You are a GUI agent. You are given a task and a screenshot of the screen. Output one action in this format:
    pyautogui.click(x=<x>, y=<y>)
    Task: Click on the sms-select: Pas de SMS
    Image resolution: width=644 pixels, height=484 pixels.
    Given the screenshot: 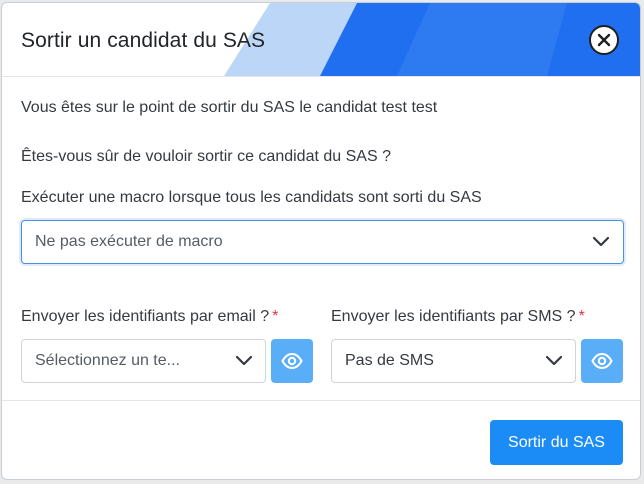 What is the action you would take?
    pyautogui.click(x=453, y=361)
    